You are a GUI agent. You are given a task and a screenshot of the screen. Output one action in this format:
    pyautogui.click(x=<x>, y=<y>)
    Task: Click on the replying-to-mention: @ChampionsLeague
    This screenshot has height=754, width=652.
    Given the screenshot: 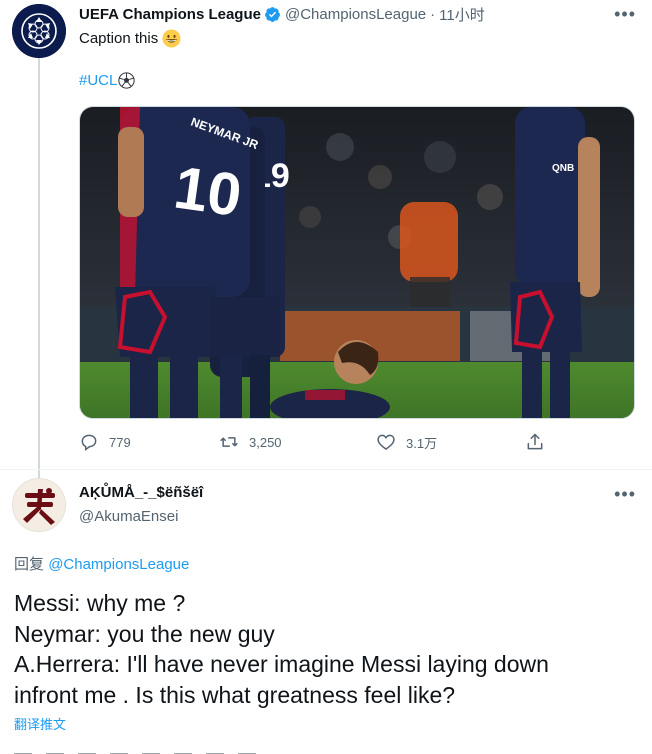 What is the action you would take?
    pyautogui.click(x=118, y=564)
    